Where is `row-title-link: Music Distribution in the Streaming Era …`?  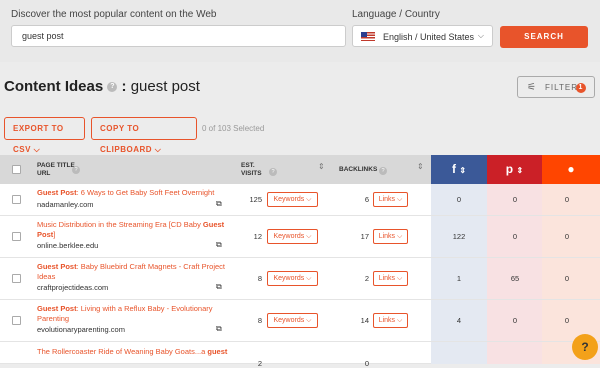
row-title-link: Music Distribution in the Streaming Era … is located at coordinates (132, 230).